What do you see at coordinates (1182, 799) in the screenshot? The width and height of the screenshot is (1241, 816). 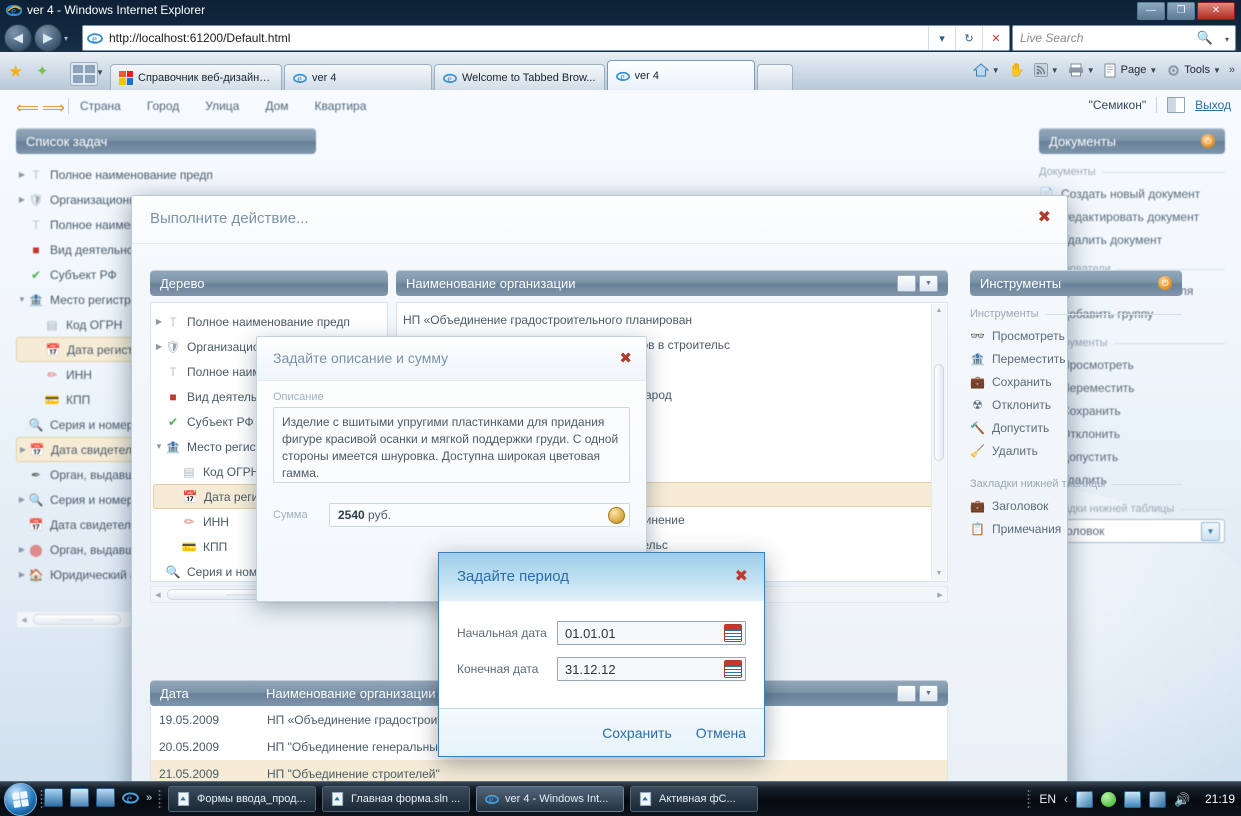 I see `volume-icon: 🔊` at bounding box center [1182, 799].